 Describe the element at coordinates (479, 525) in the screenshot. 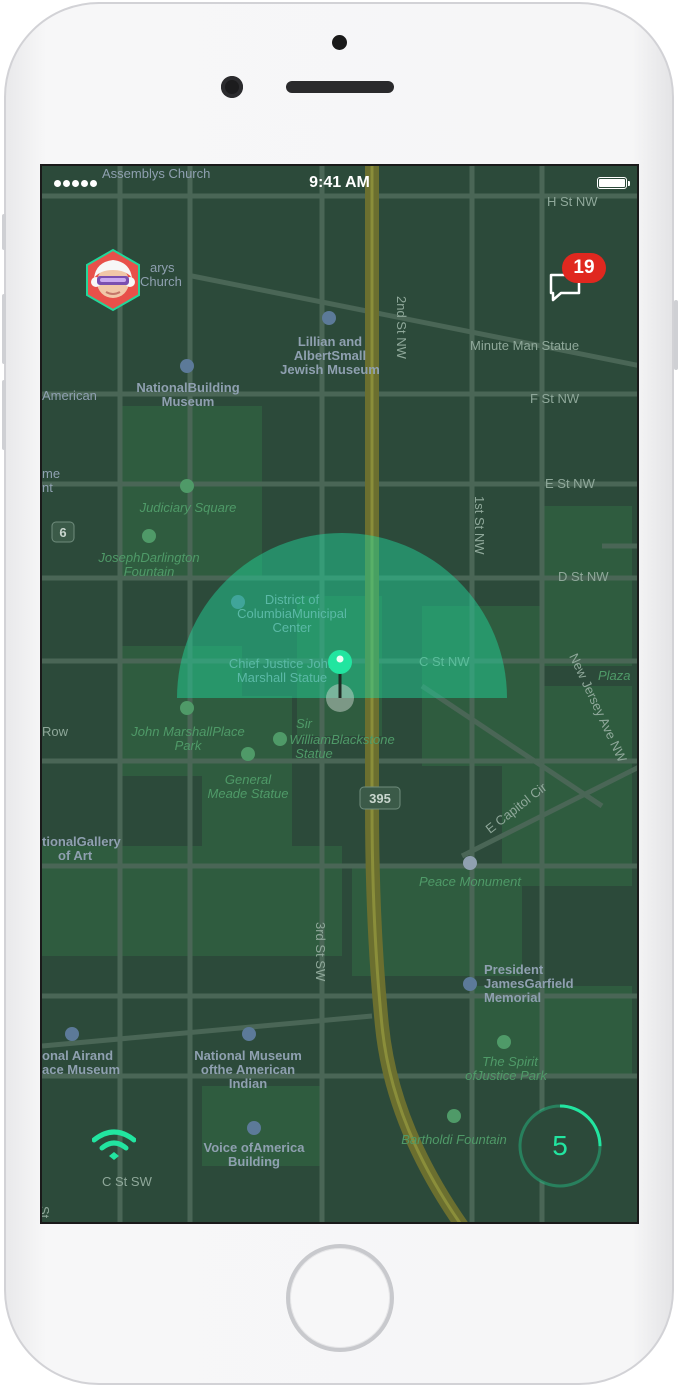

I see `label-1st-st: 1st St NW` at that location.